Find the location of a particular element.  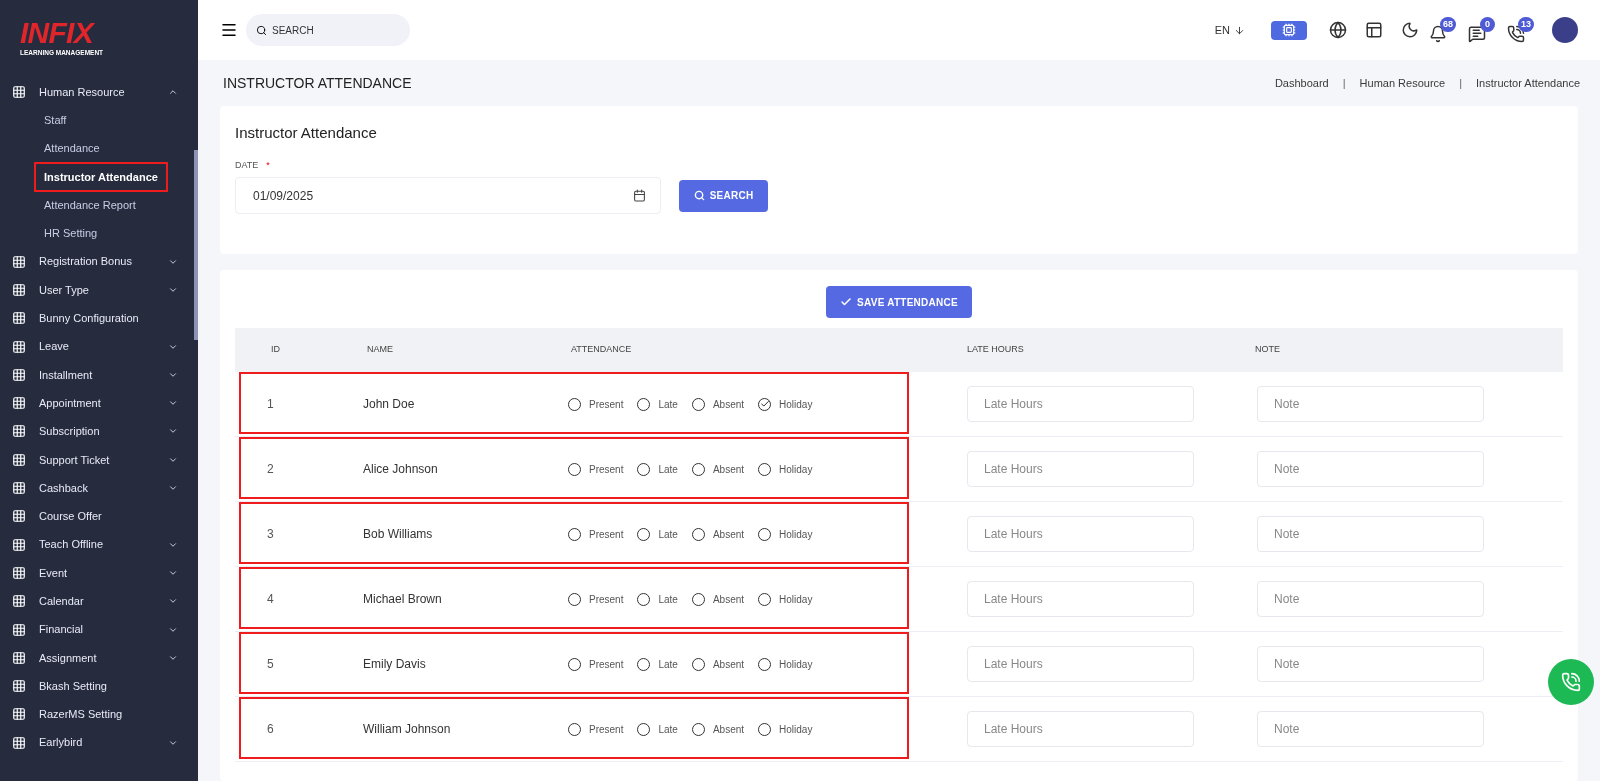

whatsapp-button is located at coordinates (1571, 682).